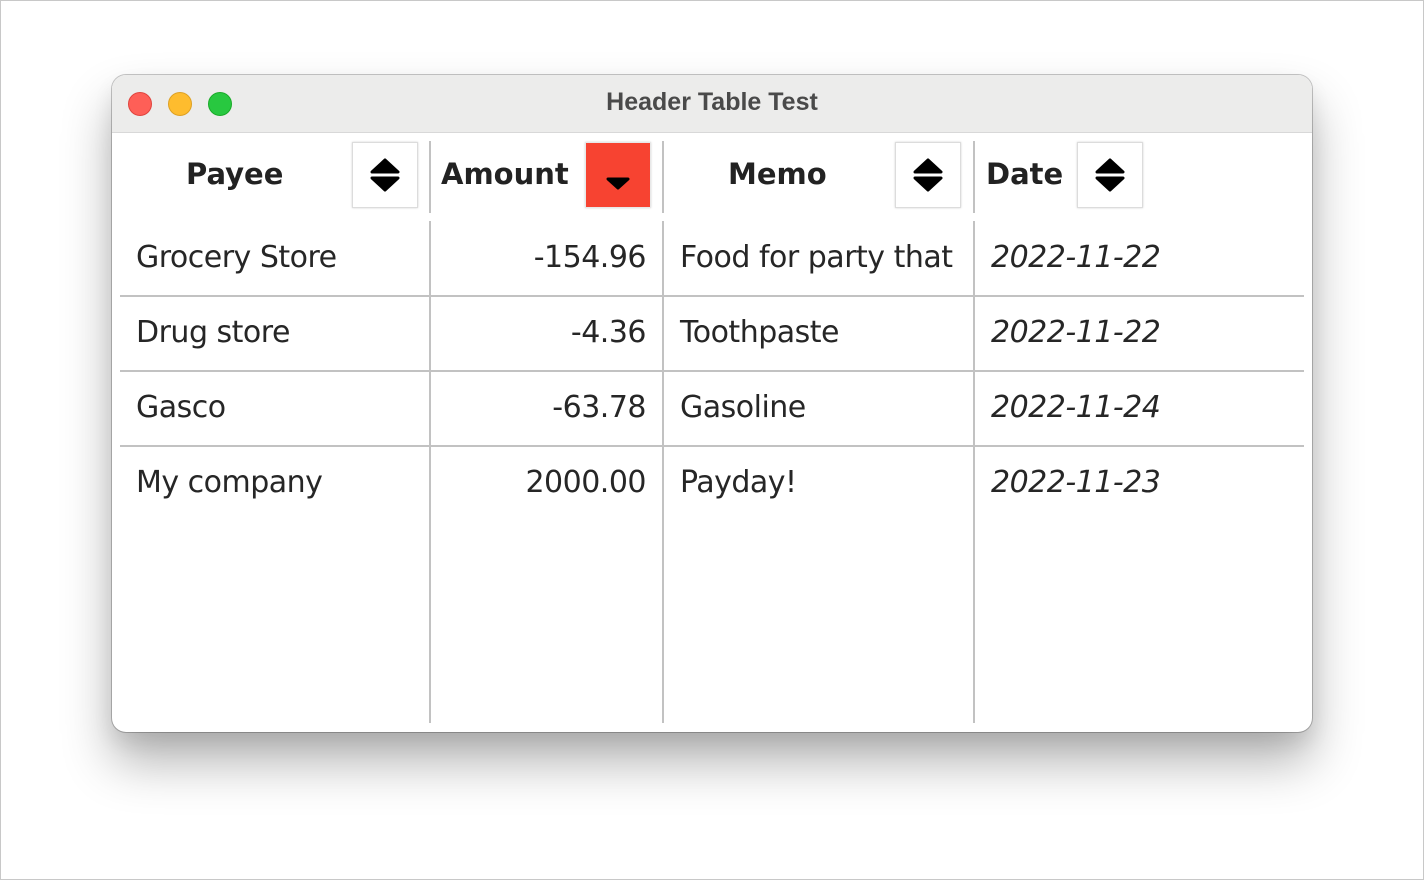 The width and height of the screenshot is (1424, 880). What do you see at coordinates (816, 257) in the screenshot?
I see `memo-cell: Food for party that` at bounding box center [816, 257].